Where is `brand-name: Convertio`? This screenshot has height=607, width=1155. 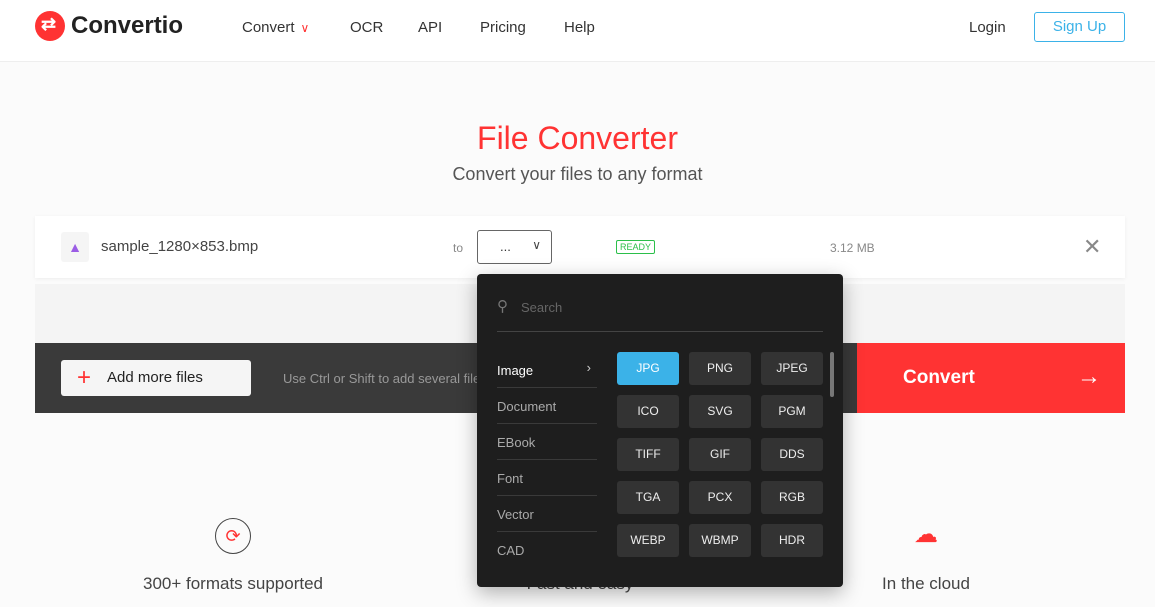
brand-name: Convertio is located at coordinates (127, 25).